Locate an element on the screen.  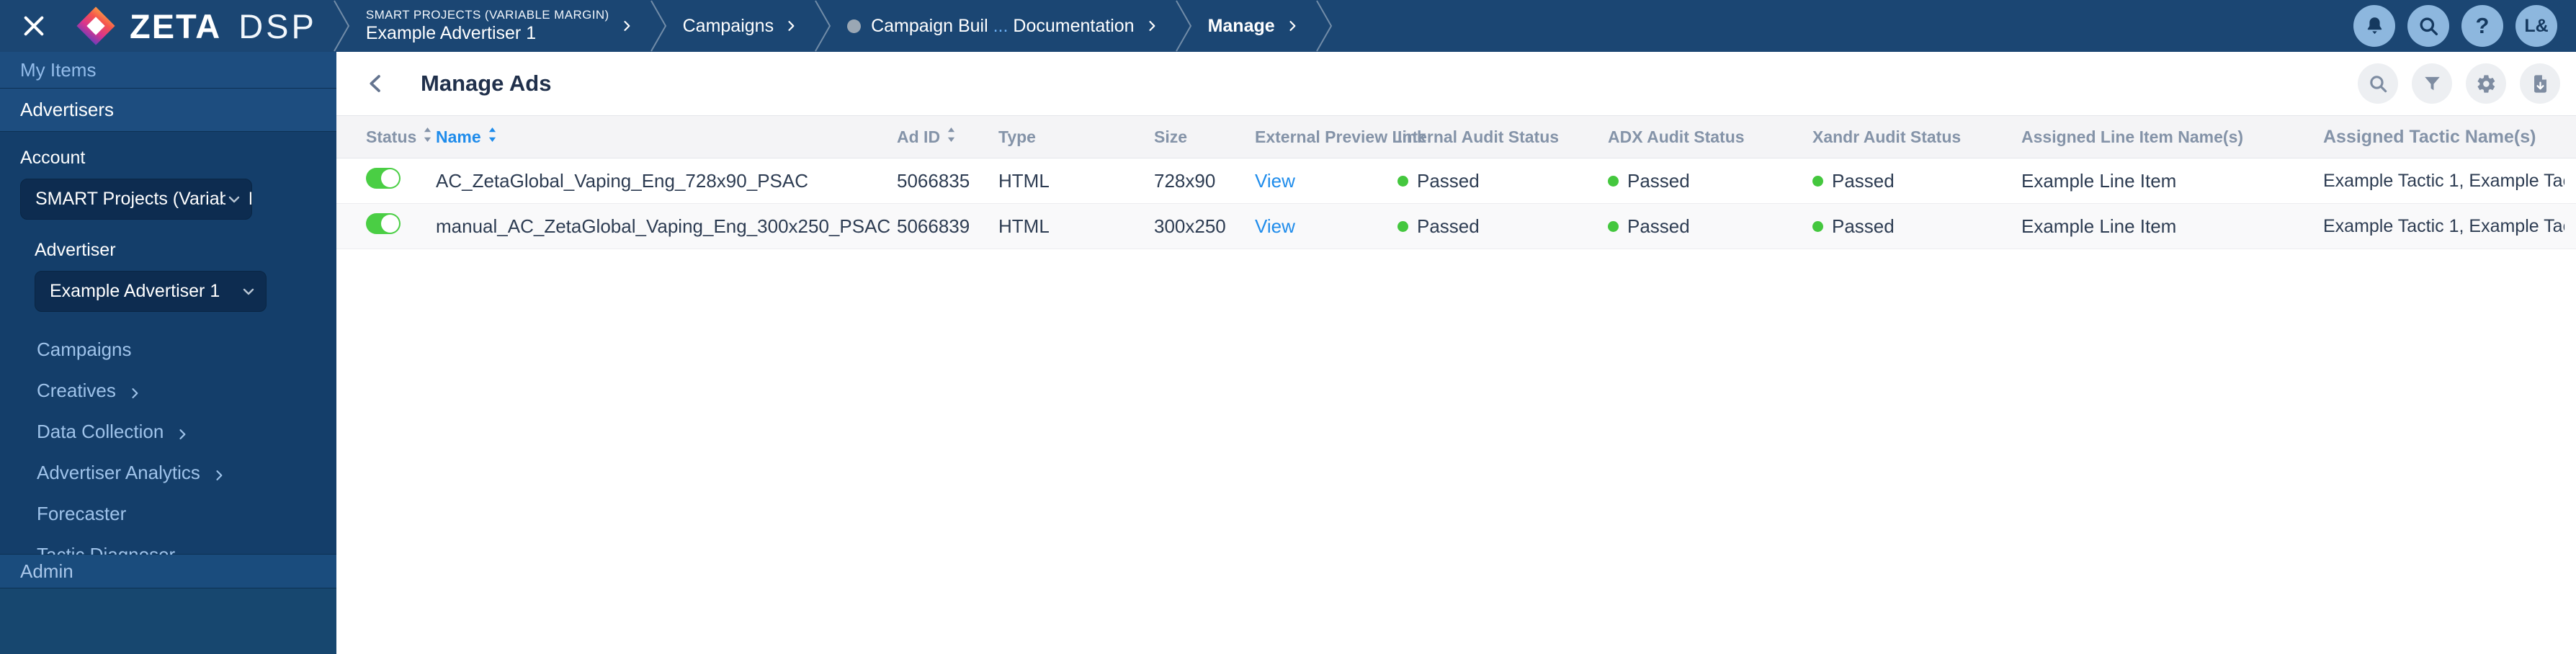
page-title: Manage Ads is located at coordinates (486, 83).